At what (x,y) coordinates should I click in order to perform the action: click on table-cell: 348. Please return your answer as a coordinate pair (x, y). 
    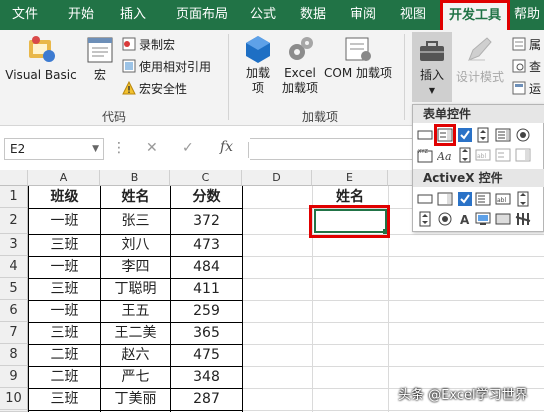
    Looking at the image, I should click on (206, 377).